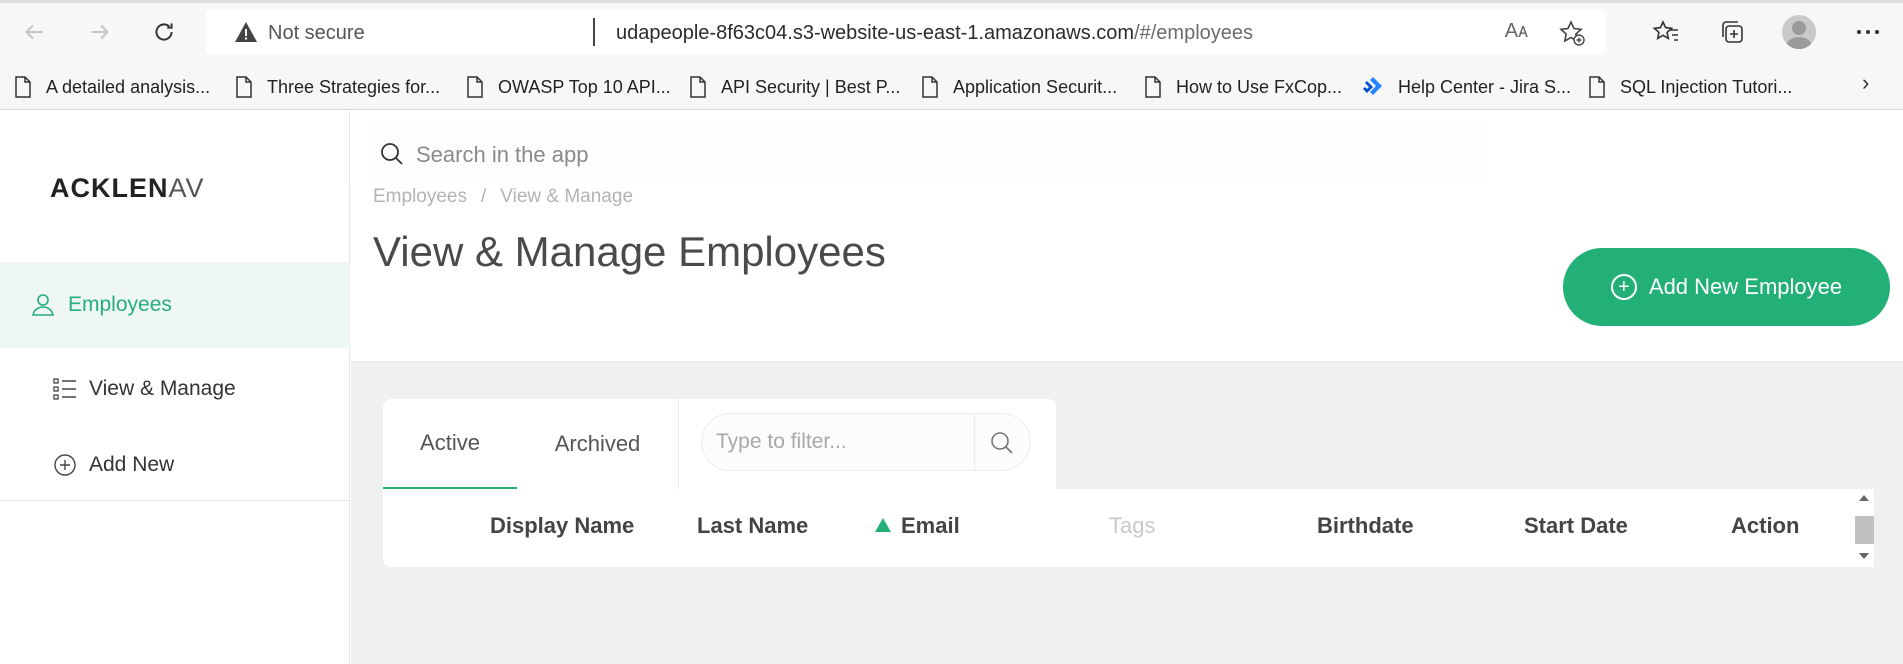 This screenshot has width=1903, height=664. I want to click on profile-avatar, so click(1799, 32).